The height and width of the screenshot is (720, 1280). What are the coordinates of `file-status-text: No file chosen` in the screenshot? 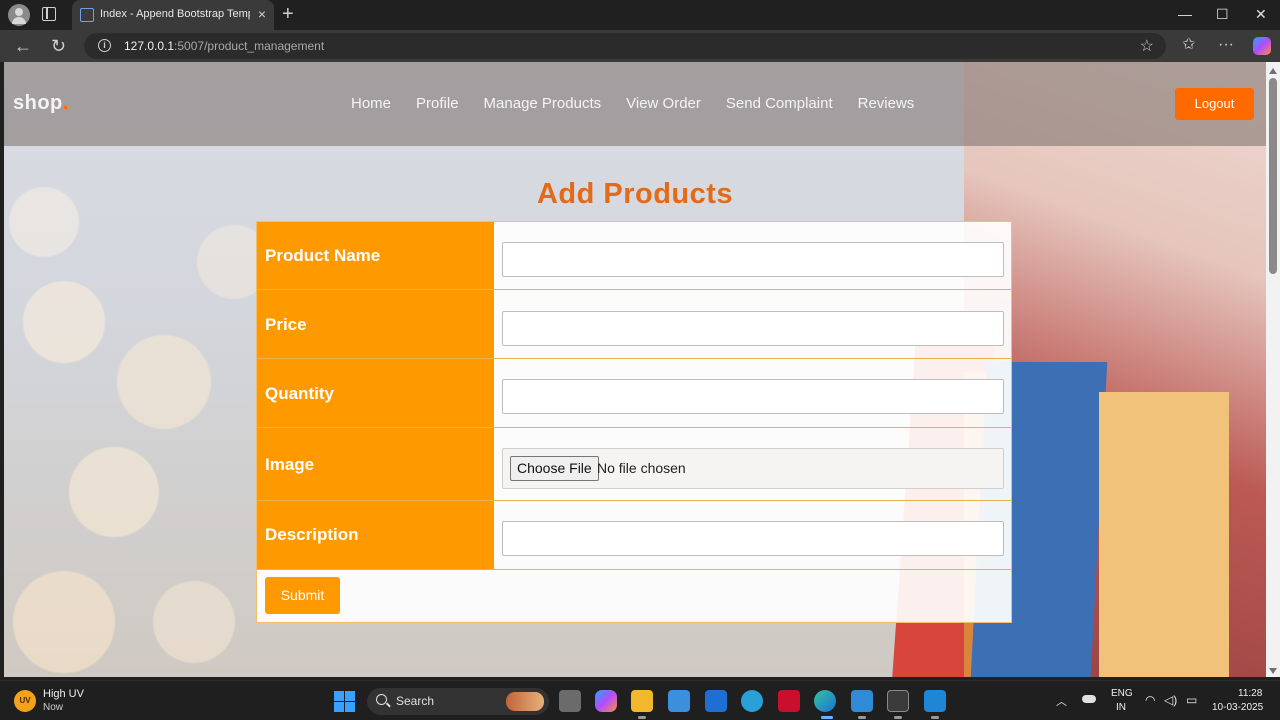 It's located at (641, 468).